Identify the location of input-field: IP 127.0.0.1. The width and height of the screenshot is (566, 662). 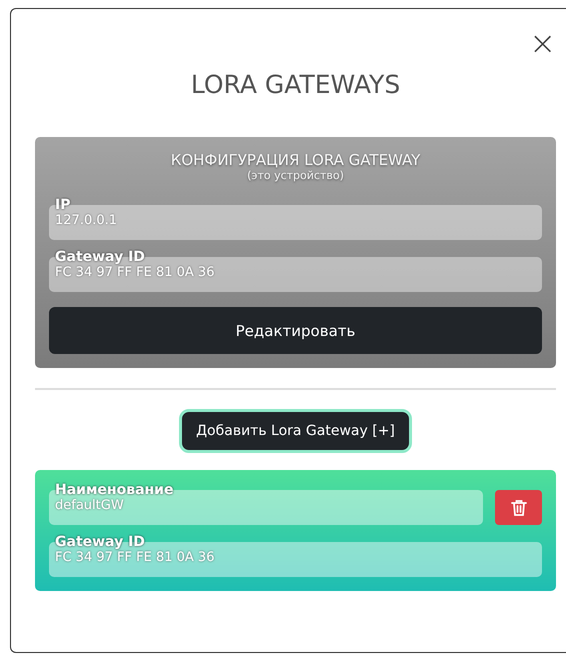
(295, 218).